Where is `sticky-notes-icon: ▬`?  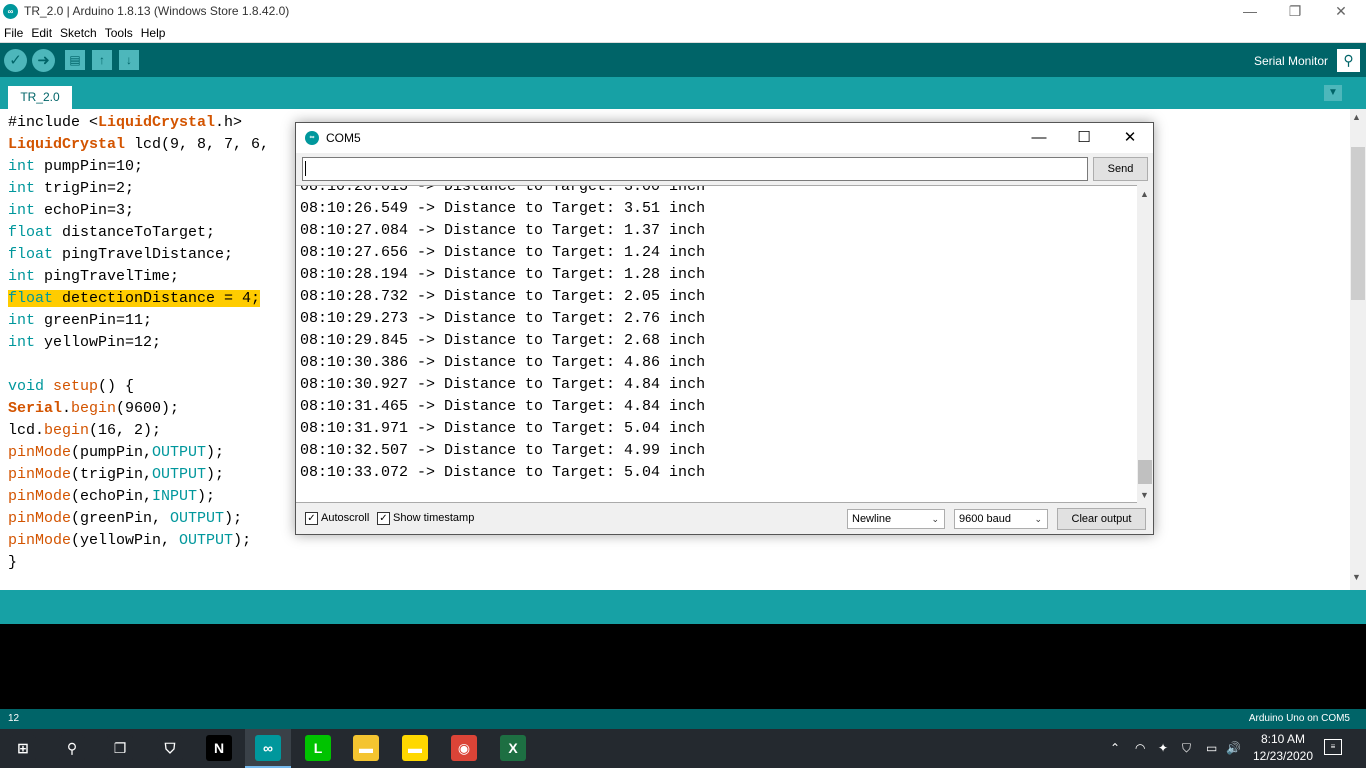 sticky-notes-icon: ▬ is located at coordinates (415, 748).